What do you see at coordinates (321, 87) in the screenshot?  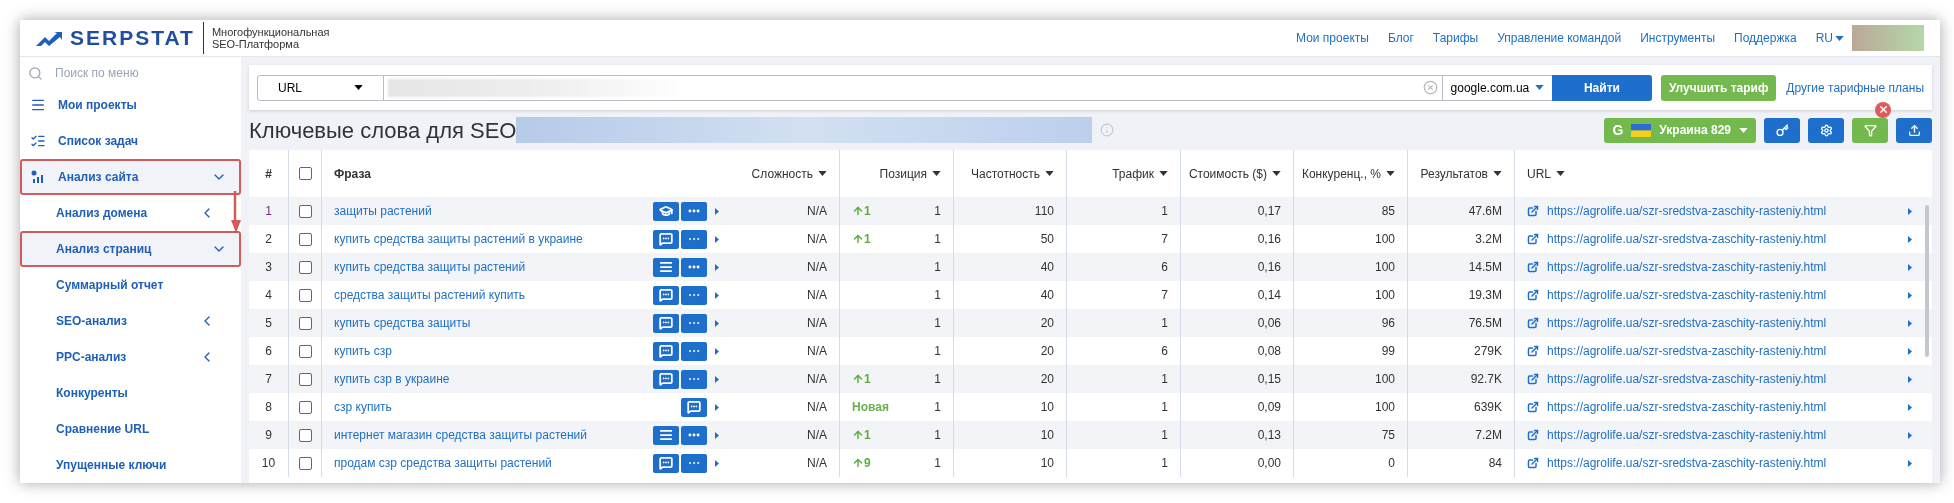 I see `search-type-select: URL` at bounding box center [321, 87].